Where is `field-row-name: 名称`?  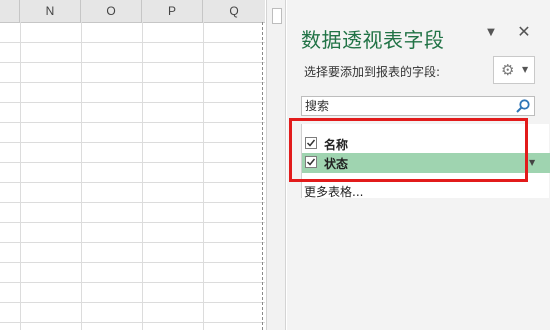 field-row-name: 名称 is located at coordinates (426, 144).